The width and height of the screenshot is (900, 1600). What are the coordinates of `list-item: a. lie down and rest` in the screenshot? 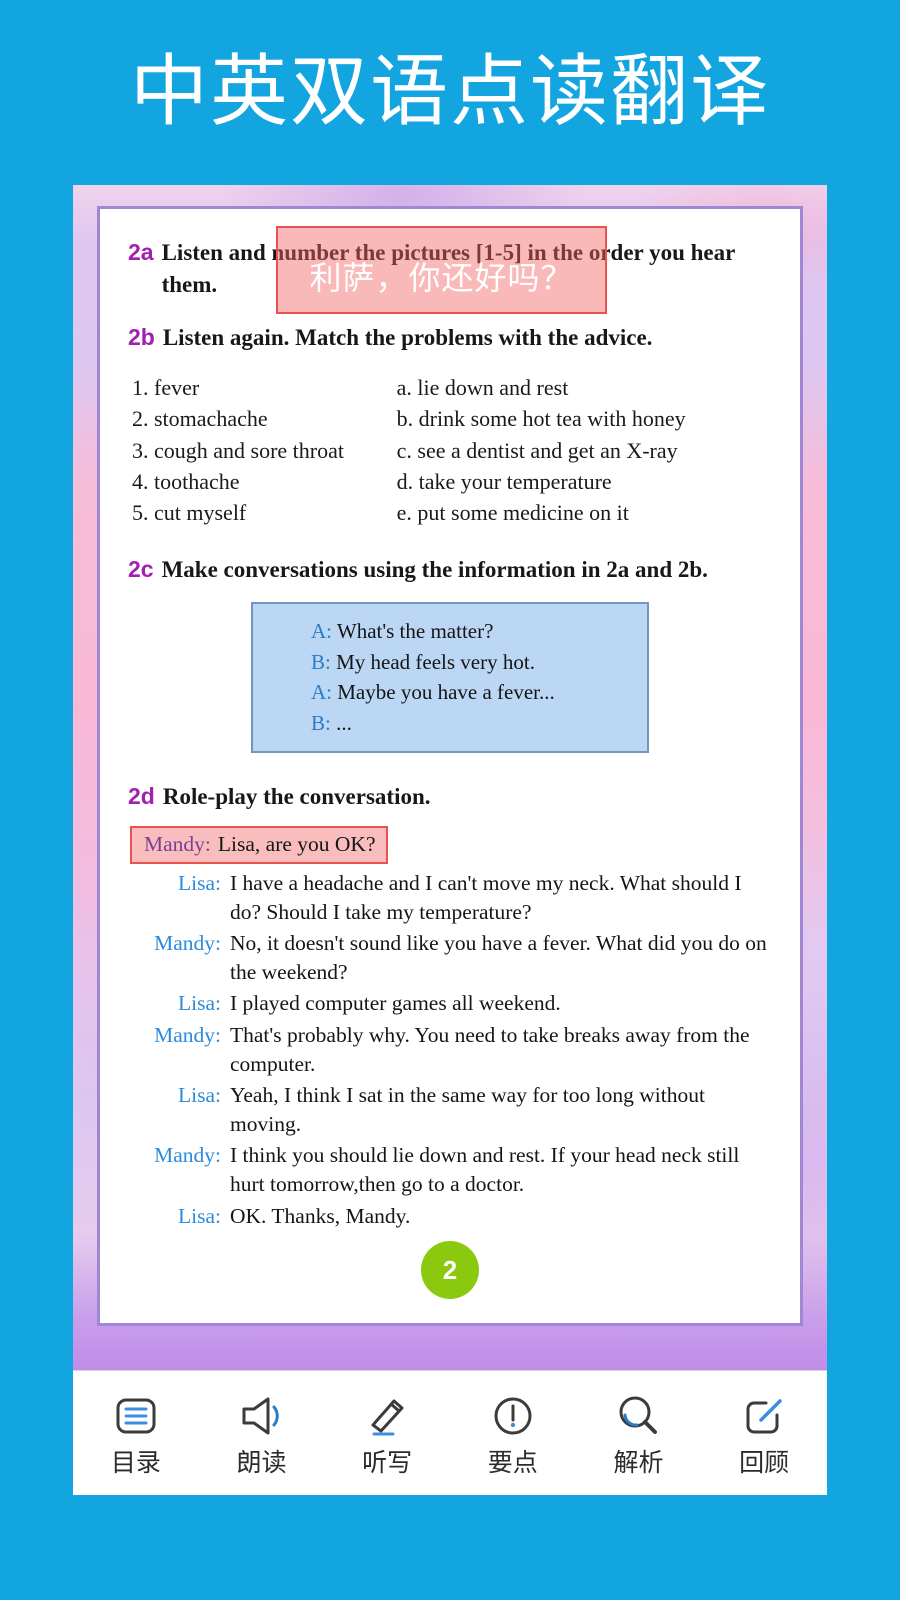 It's located at (584, 387).